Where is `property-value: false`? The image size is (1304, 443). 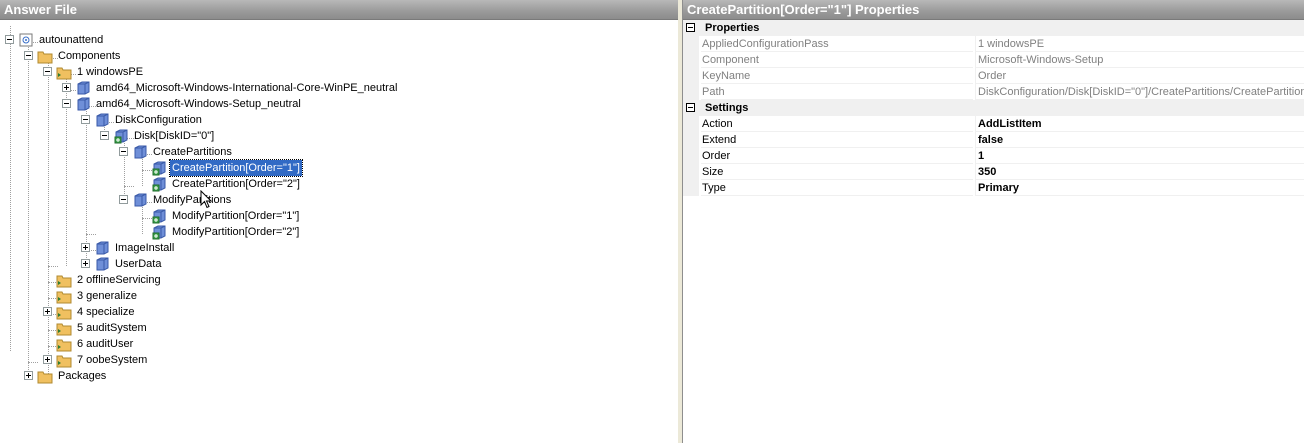 property-value: false is located at coordinates (1139, 140).